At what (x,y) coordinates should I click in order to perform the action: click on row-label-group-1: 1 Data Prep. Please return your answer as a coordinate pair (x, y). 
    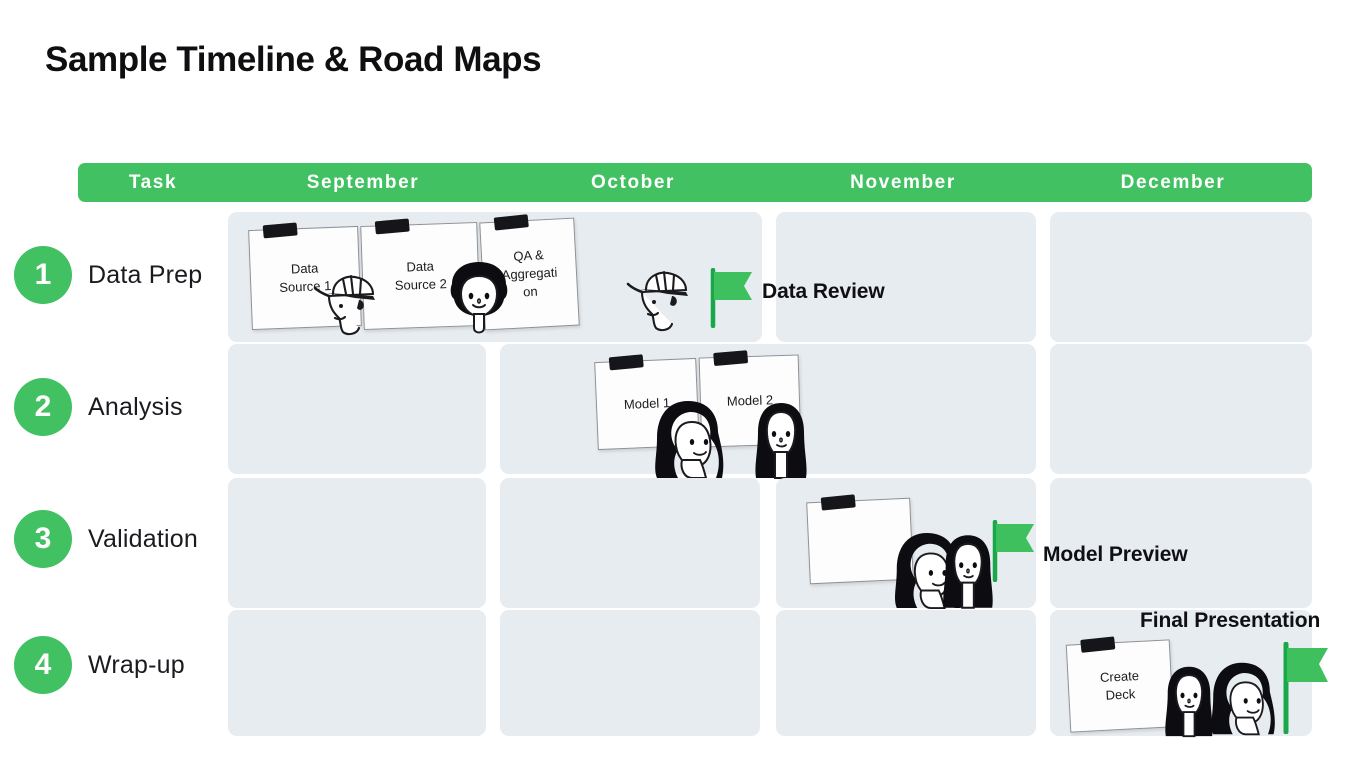
    Looking at the image, I should click on (108, 275).